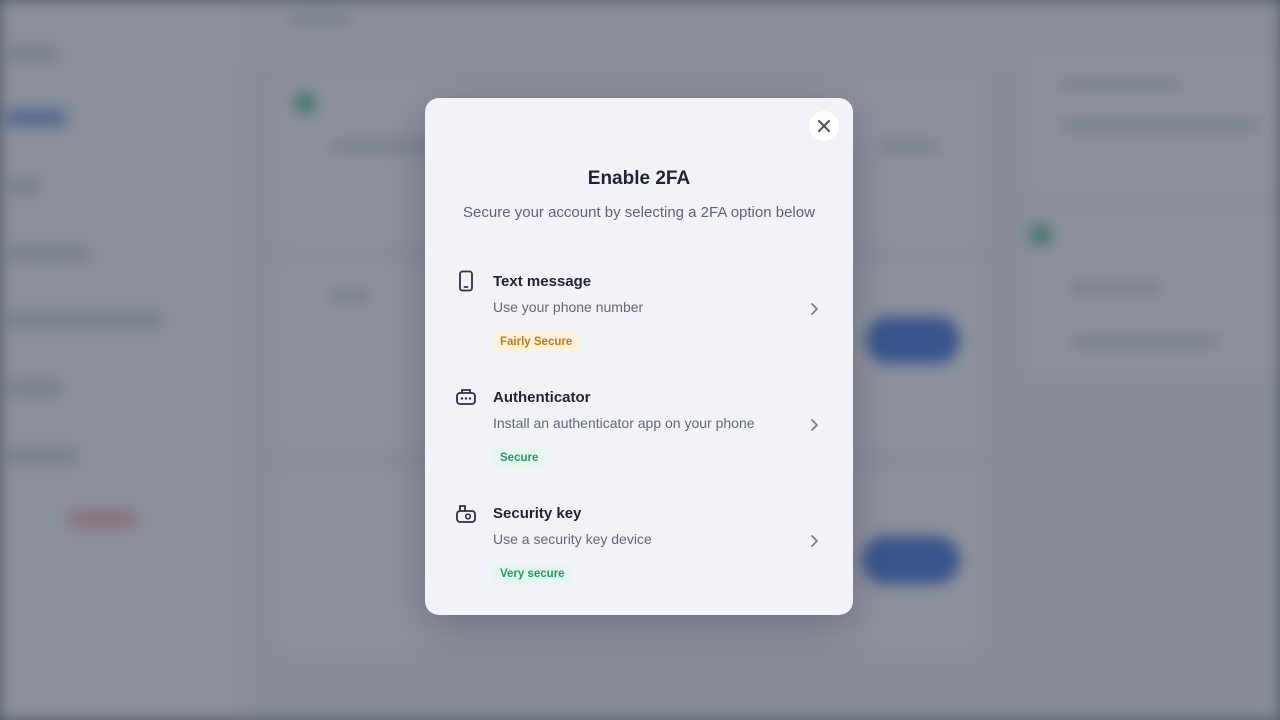  I want to click on phone-icon, so click(466, 281).